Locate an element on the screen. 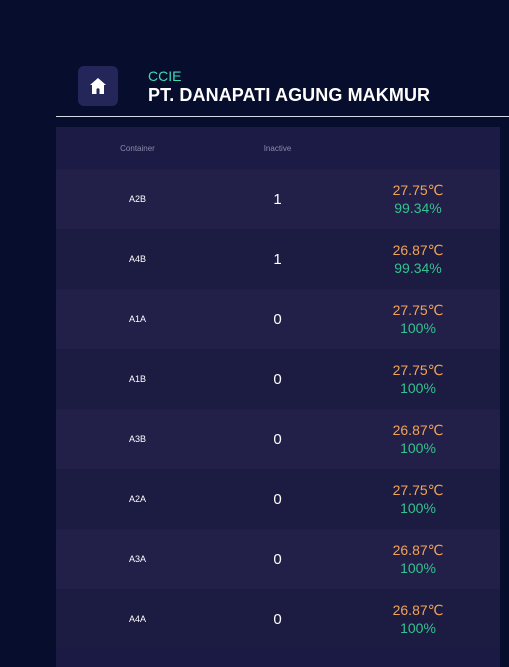 This screenshot has height=667, width=509. table-row: A2A 0 27.75℃ 100% is located at coordinates (278, 499).